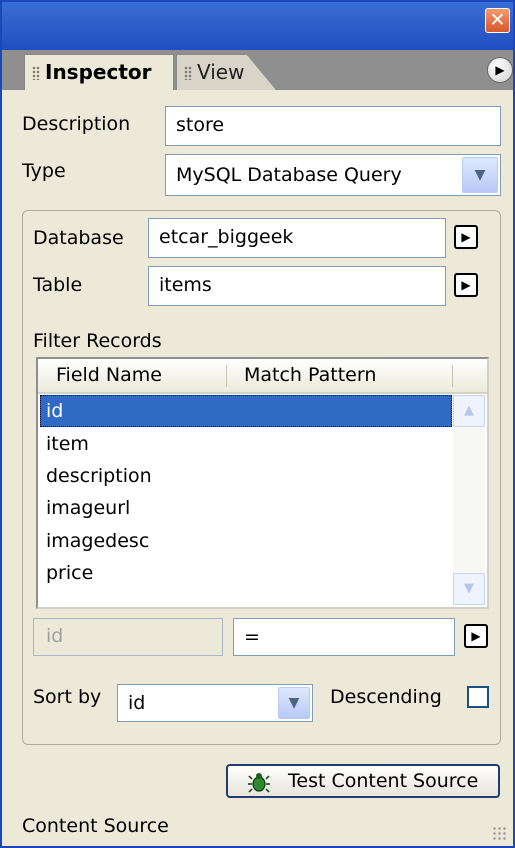 This screenshot has width=515, height=848. Describe the element at coordinates (137, 703) in the screenshot. I see `sort-by-value: id` at that location.